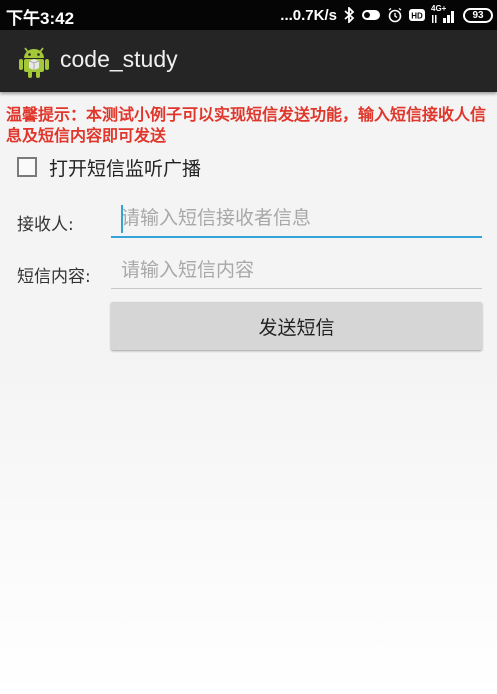  Describe the element at coordinates (444, 14) in the screenshot. I see `signal-icon: 4G+` at that location.